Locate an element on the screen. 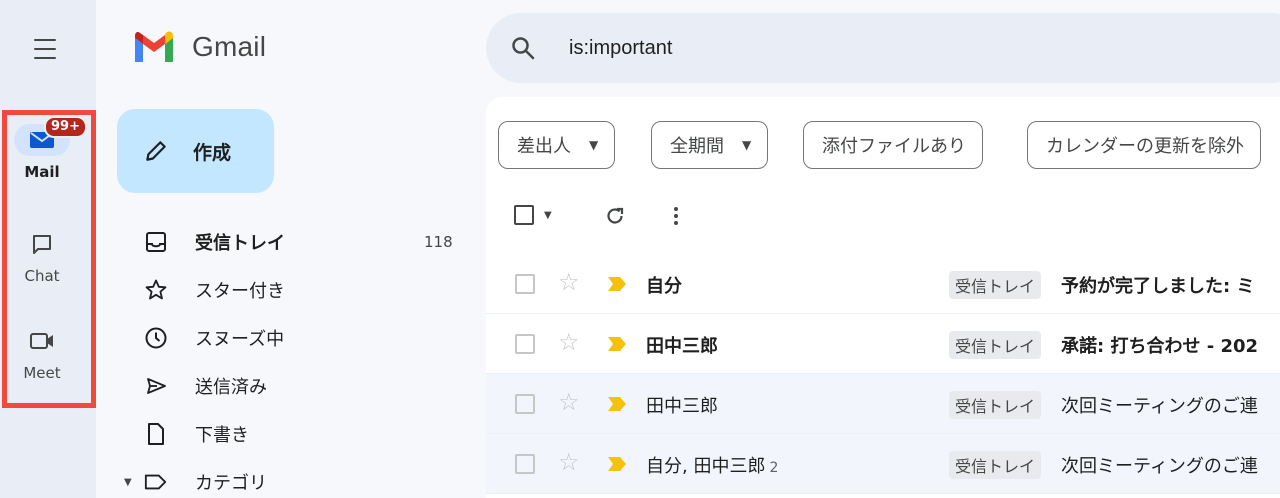 Image resolution: width=1280 pixels, height=498 pixels. email-row: ☆ 田中三郎 受信トレイ 承諾: 打ち合わせ - 202 is located at coordinates (883, 344).